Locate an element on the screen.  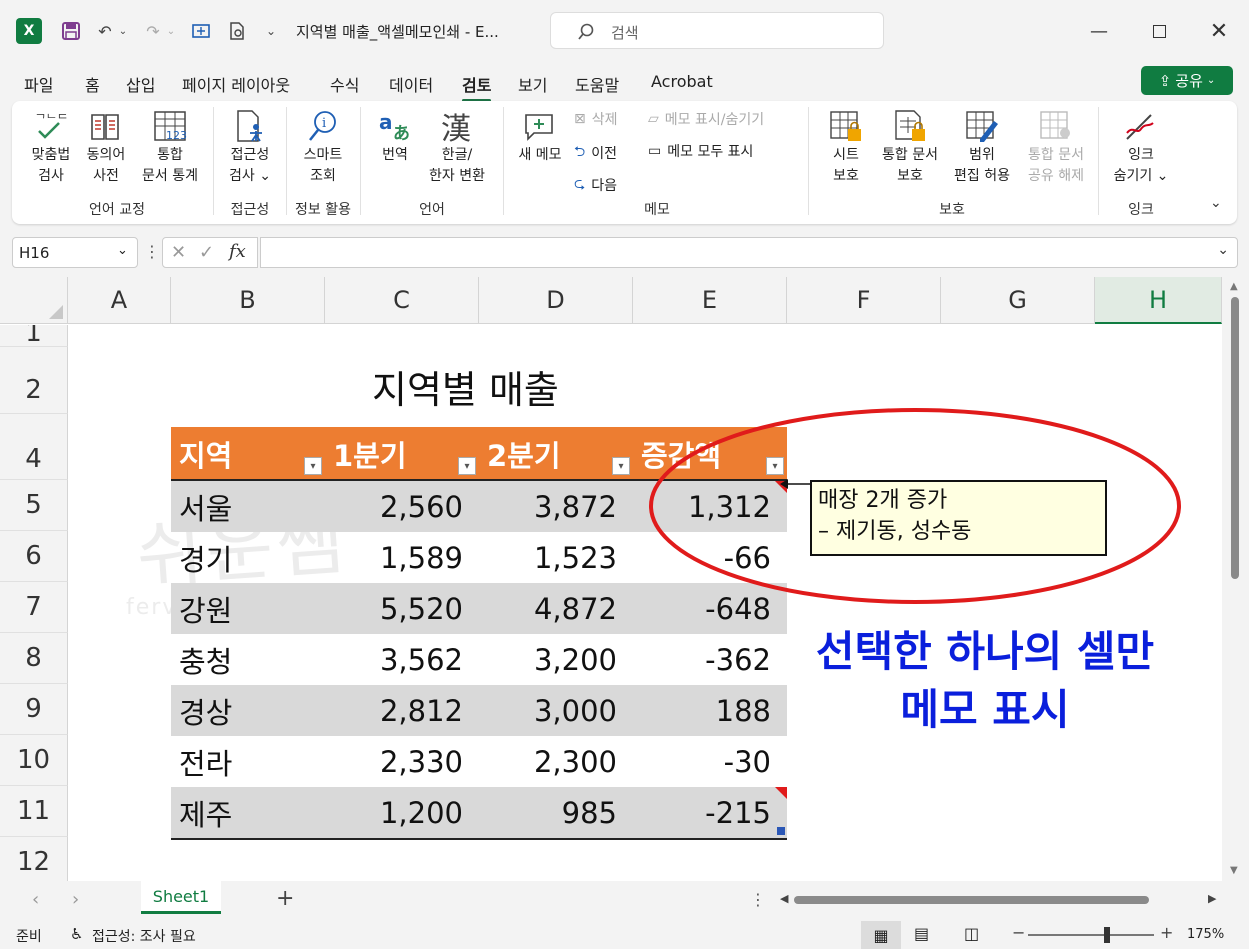
tab-home: 홈 is located at coordinates (92, 84).